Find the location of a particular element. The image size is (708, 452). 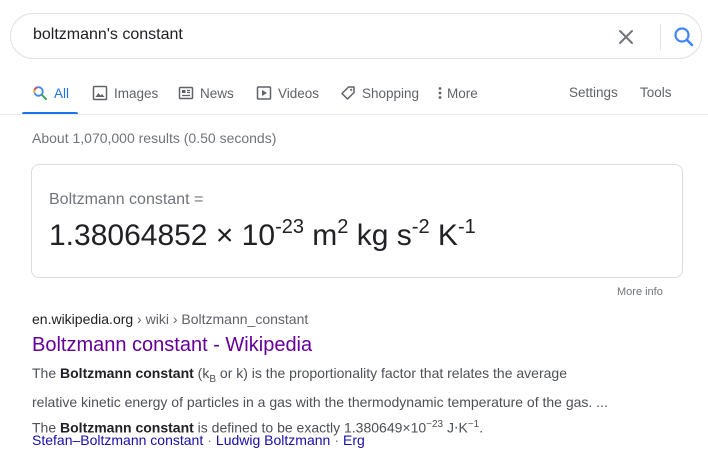

answer-exp-10: -23 is located at coordinates (289, 227).